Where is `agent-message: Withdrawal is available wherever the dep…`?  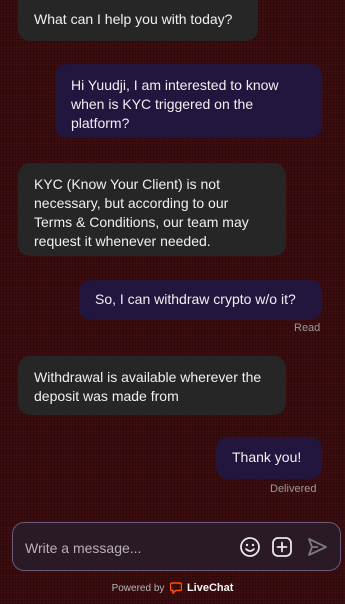 agent-message: Withdrawal is available wherever the dep… is located at coordinates (152, 385).